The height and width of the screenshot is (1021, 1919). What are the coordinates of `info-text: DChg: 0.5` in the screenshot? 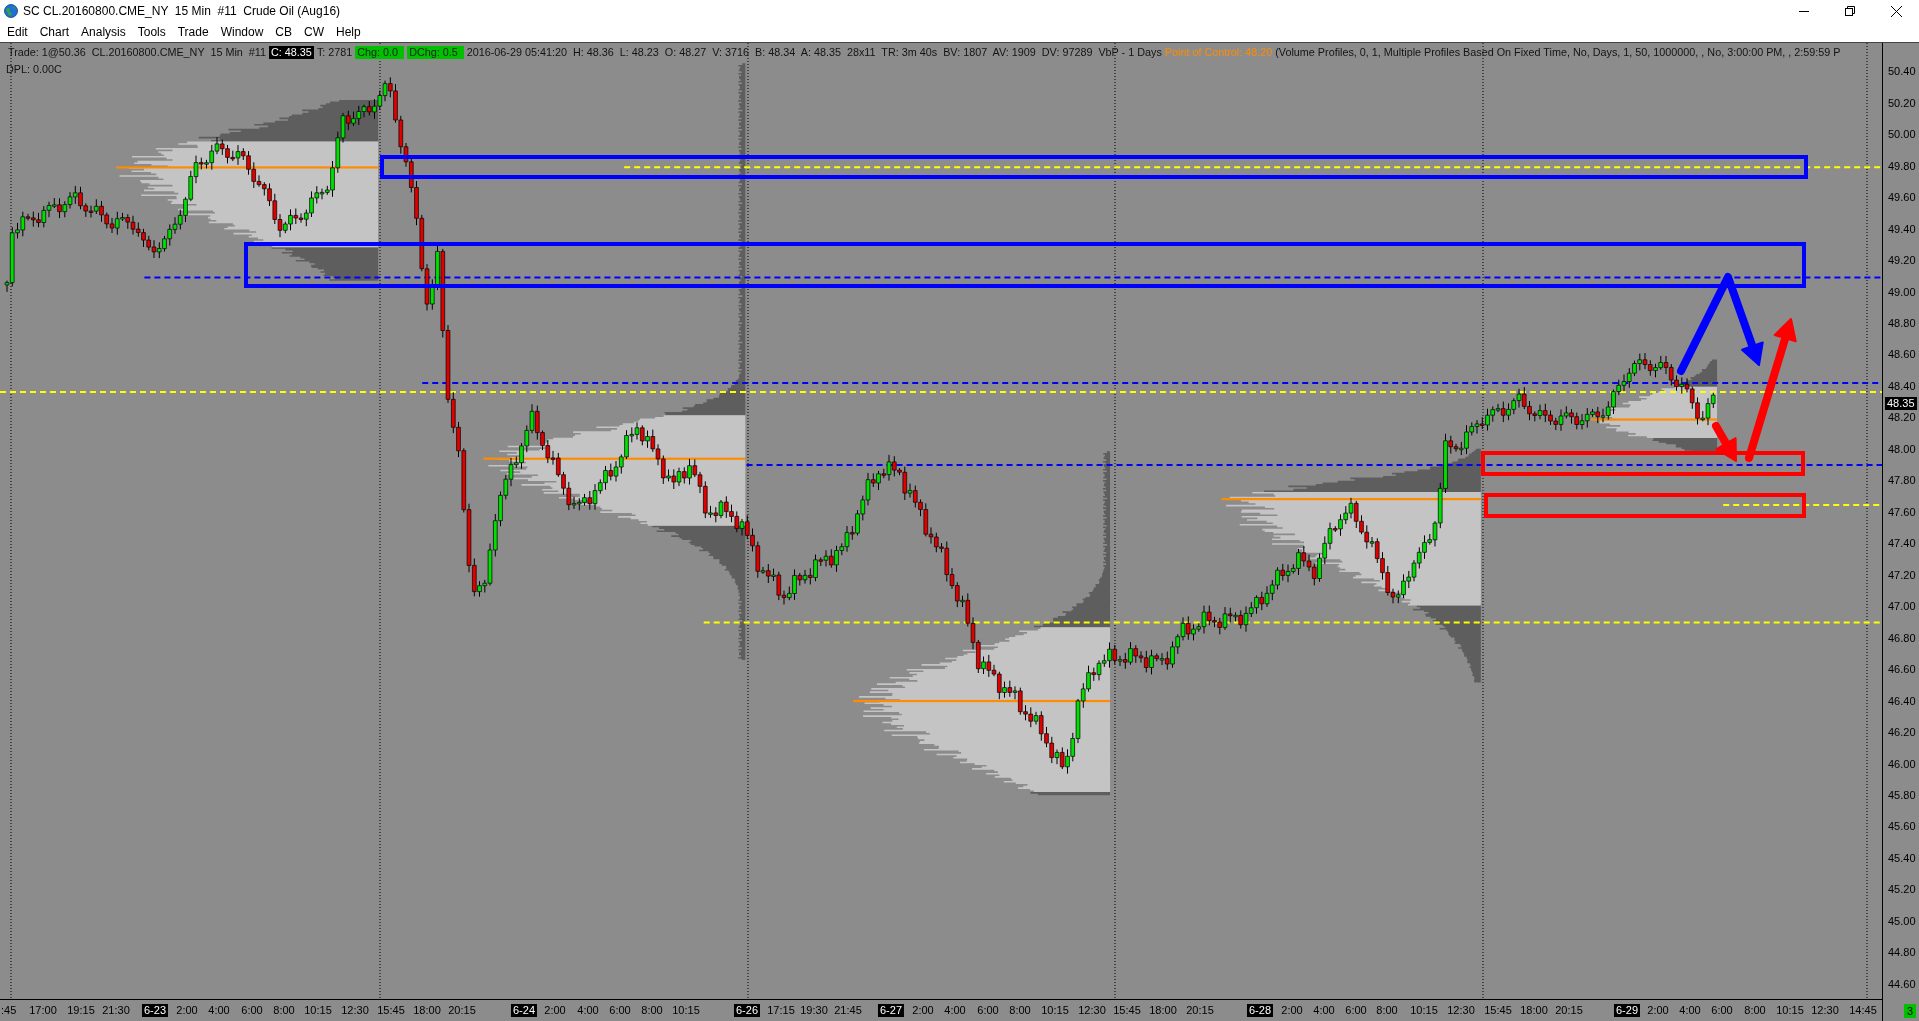 It's located at (435, 52).